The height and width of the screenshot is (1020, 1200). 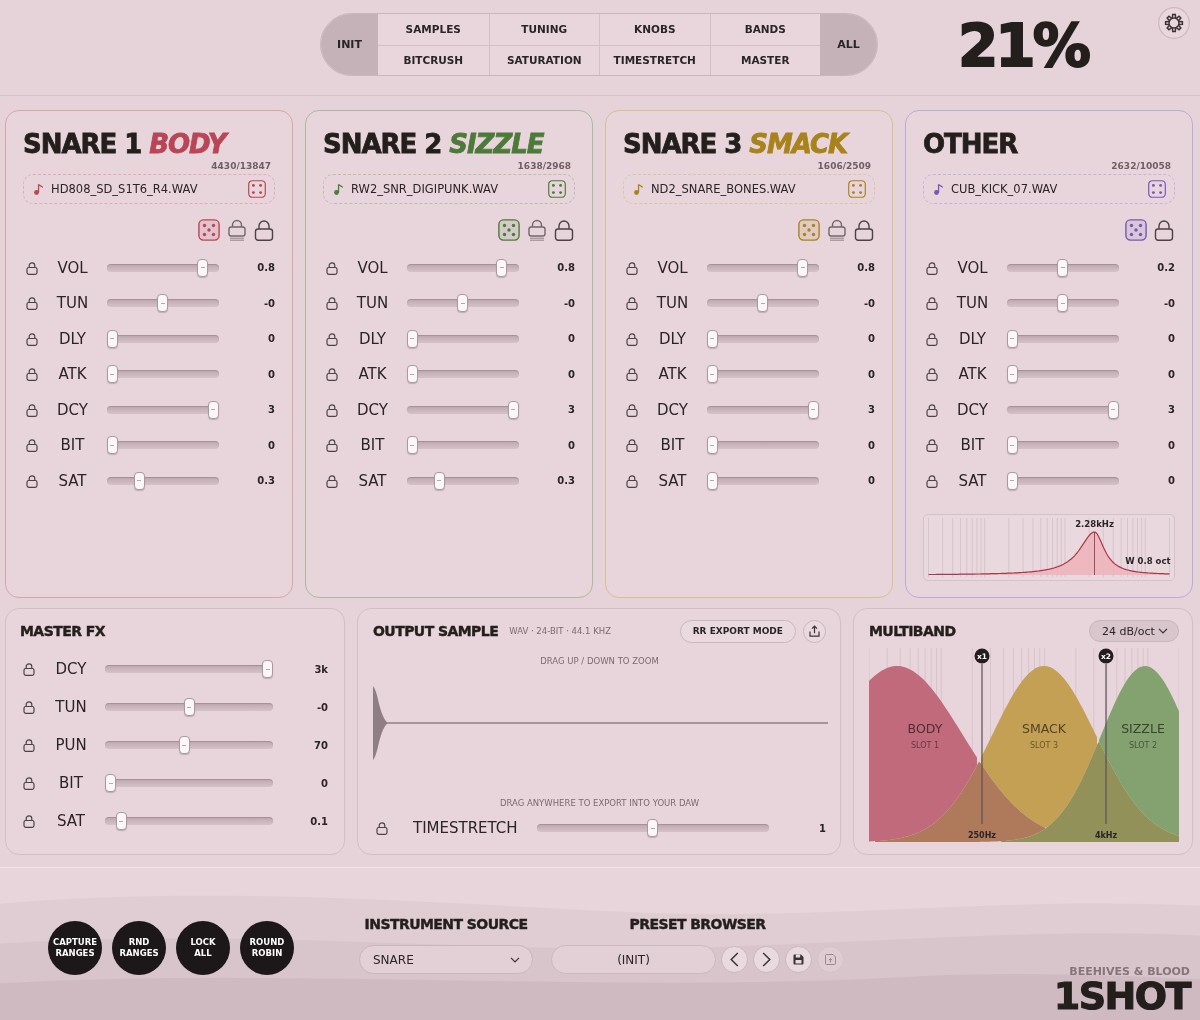 What do you see at coordinates (737, 631) in the screenshot?
I see `export-mode-button: RR EXPORT MODE` at bounding box center [737, 631].